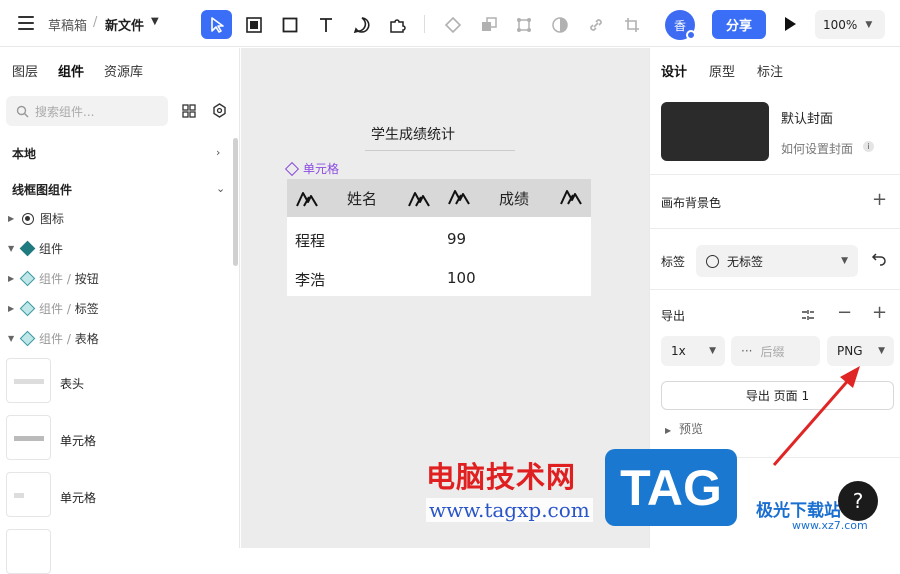  I want to click on boolean-icon, so click(489, 23).